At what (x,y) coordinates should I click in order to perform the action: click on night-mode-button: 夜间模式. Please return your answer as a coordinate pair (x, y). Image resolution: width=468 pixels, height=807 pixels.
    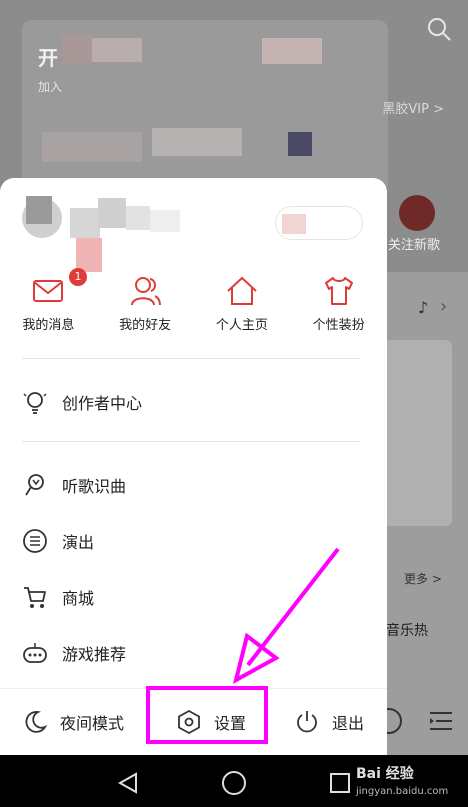
    Looking at the image, I should click on (73, 722).